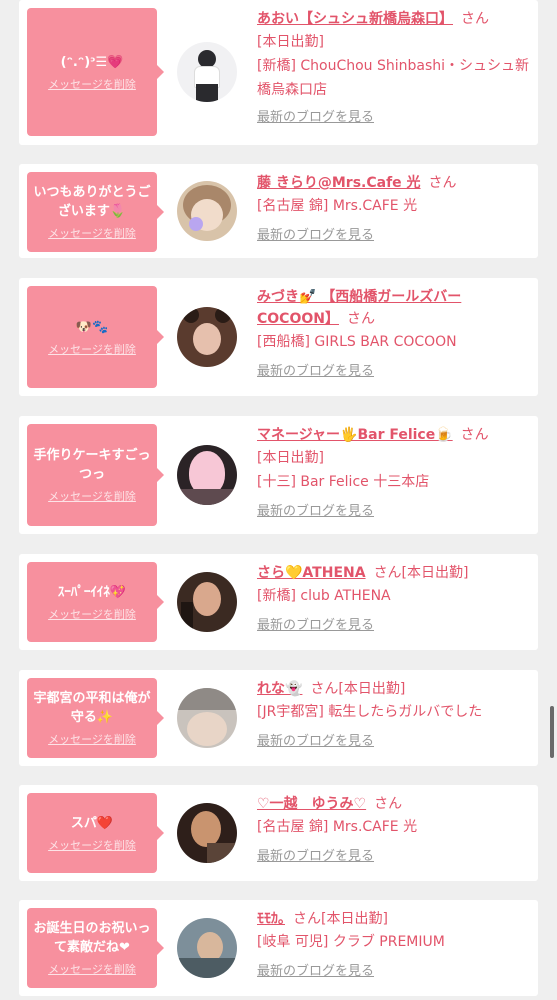 This screenshot has width=557, height=1000. I want to click on message-bubble: 手作りケーキすごっつっ メッセージを削除, so click(95, 475).